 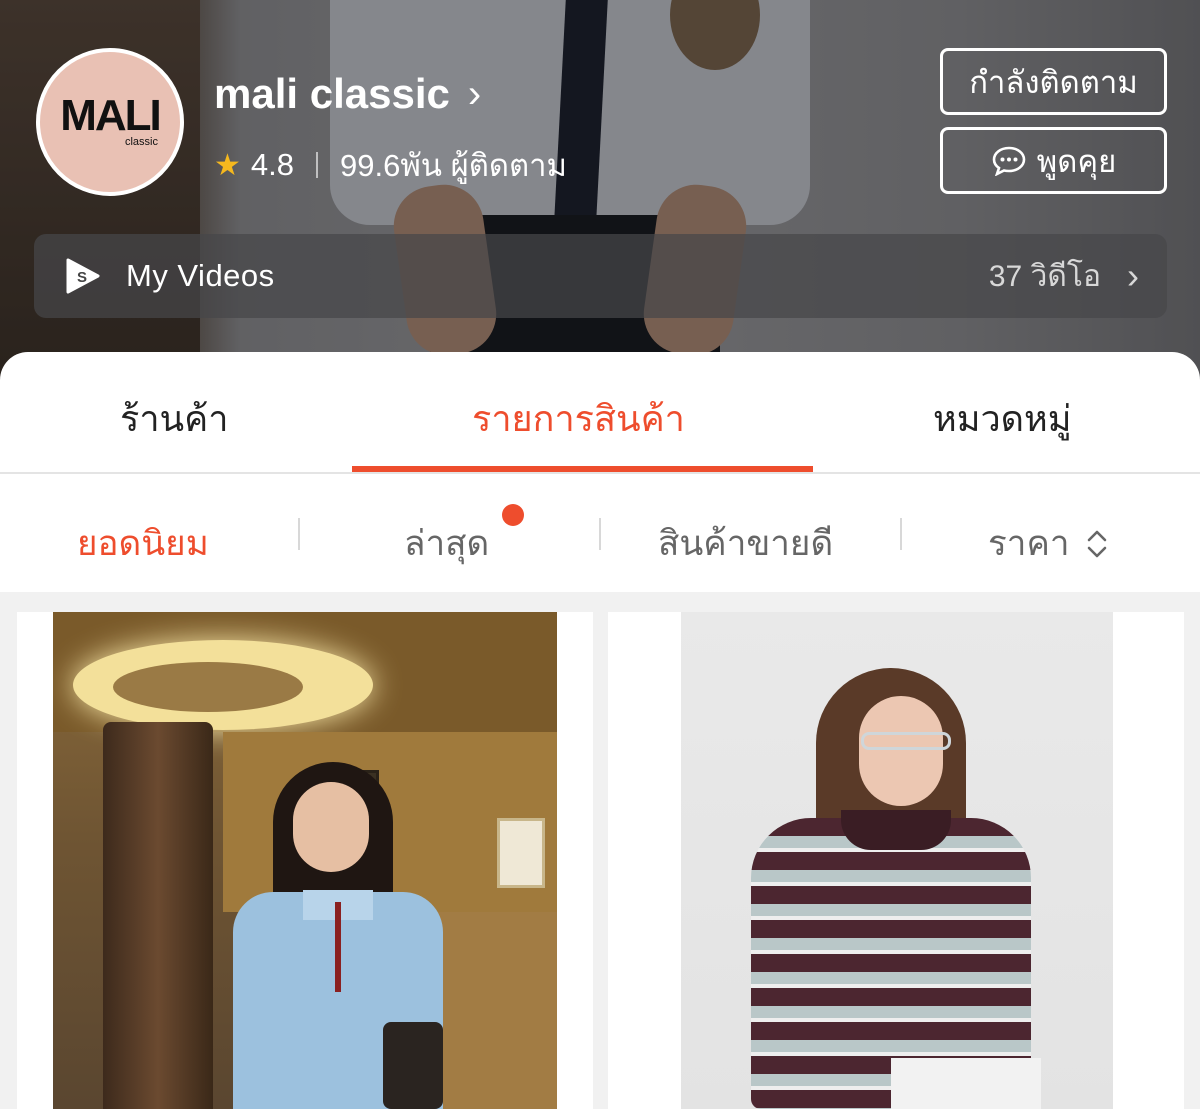 I want to click on sort-updown-icon, so click(x=1096, y=543).